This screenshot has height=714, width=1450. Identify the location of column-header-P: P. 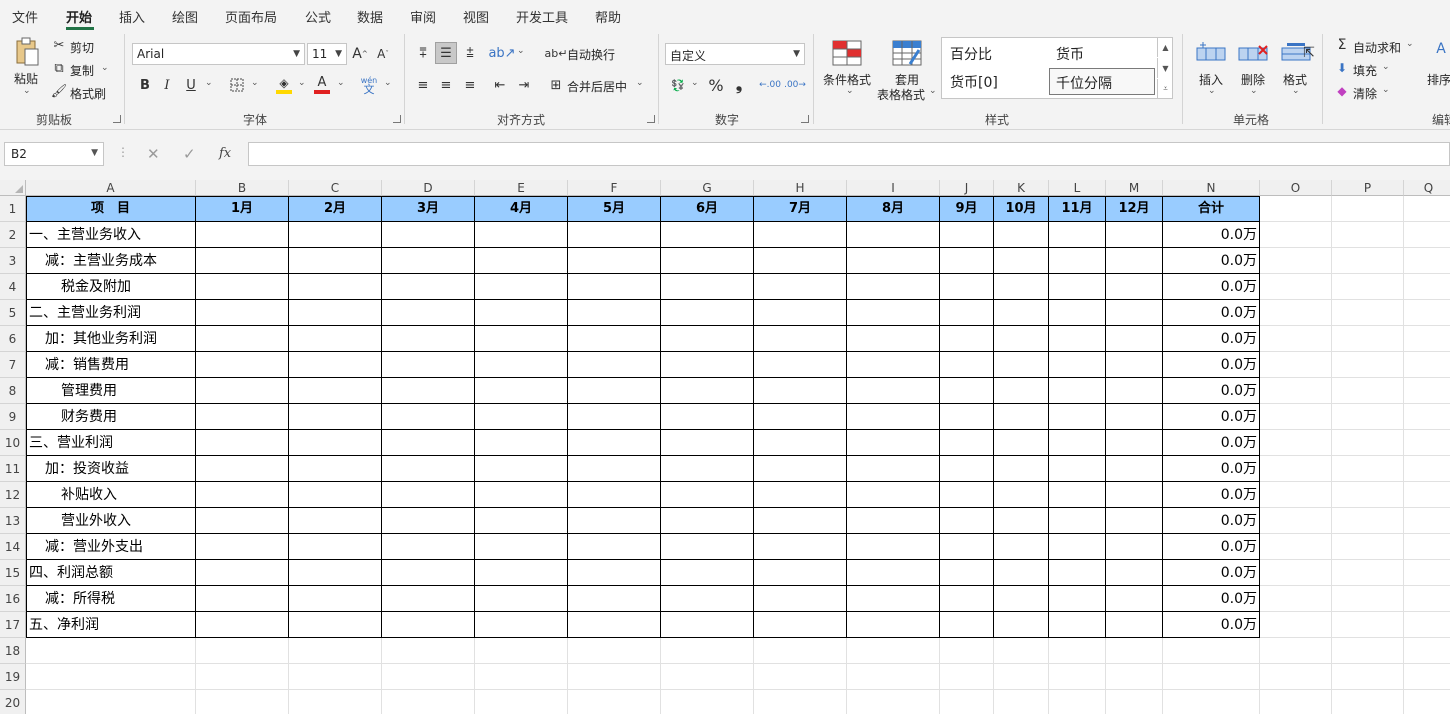
(1368, 188).